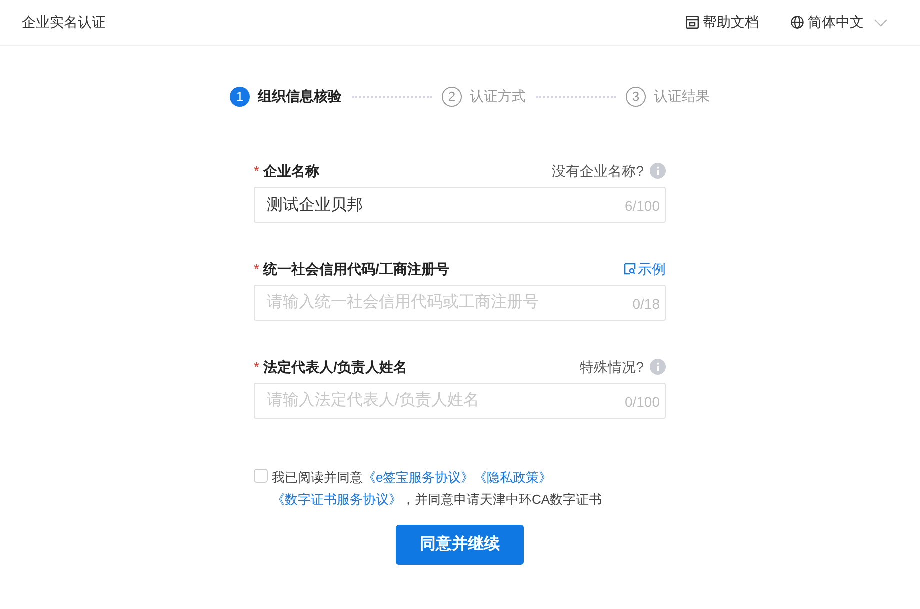  I want to click on field-label: 法定代表人/负责人姓名, so click(335, 367).